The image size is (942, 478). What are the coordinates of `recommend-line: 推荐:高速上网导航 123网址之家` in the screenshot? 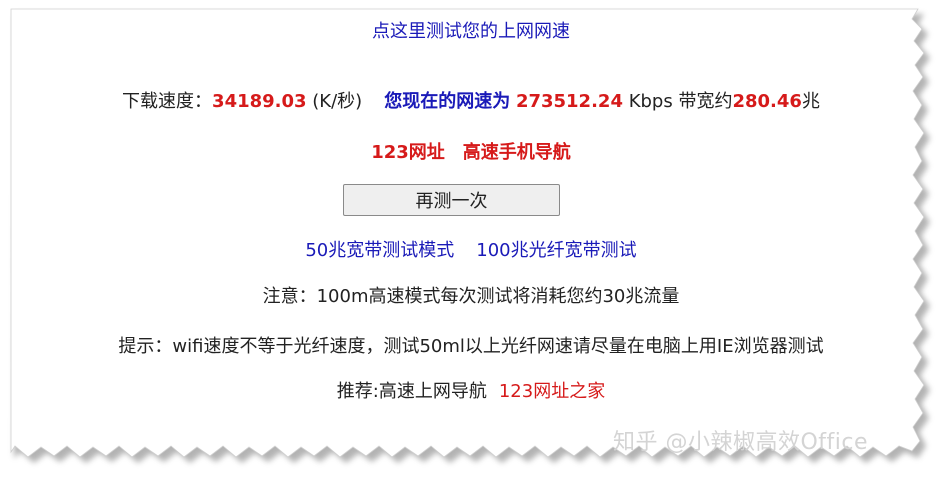 It's located at (471, 392).